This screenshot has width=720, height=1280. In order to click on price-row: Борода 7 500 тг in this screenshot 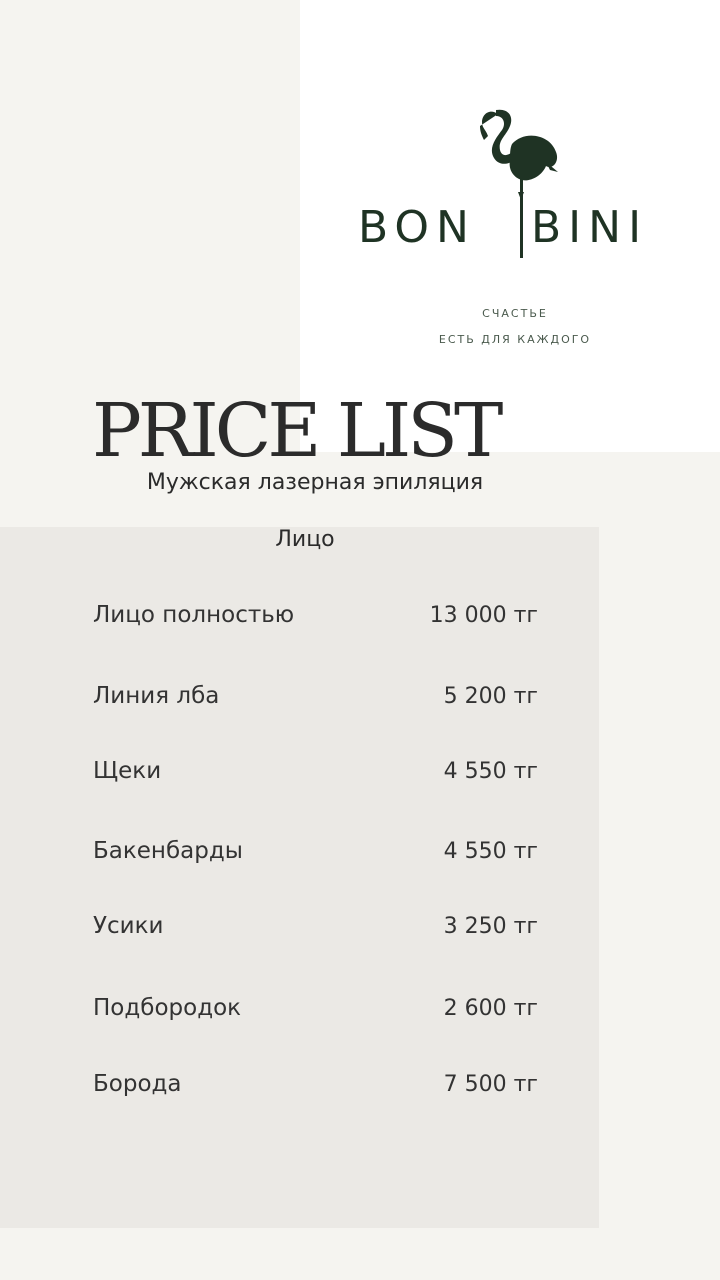, I will do `click(315, 1084)`.